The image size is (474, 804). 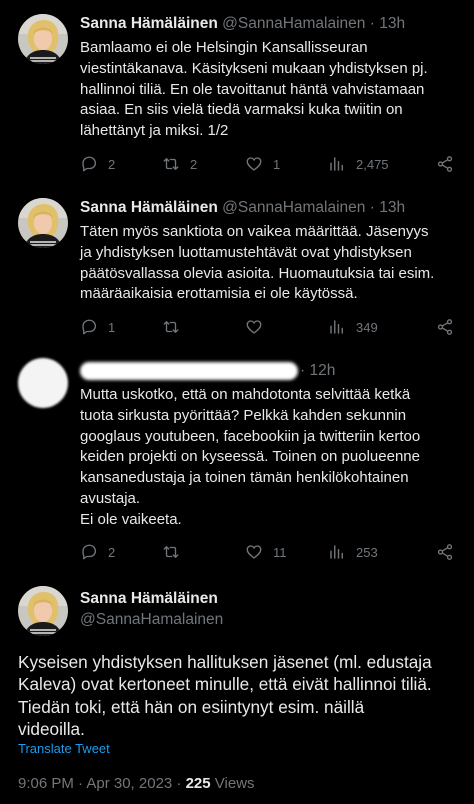 I want to click on retweet-count: 2, so click(x=194, y=164).